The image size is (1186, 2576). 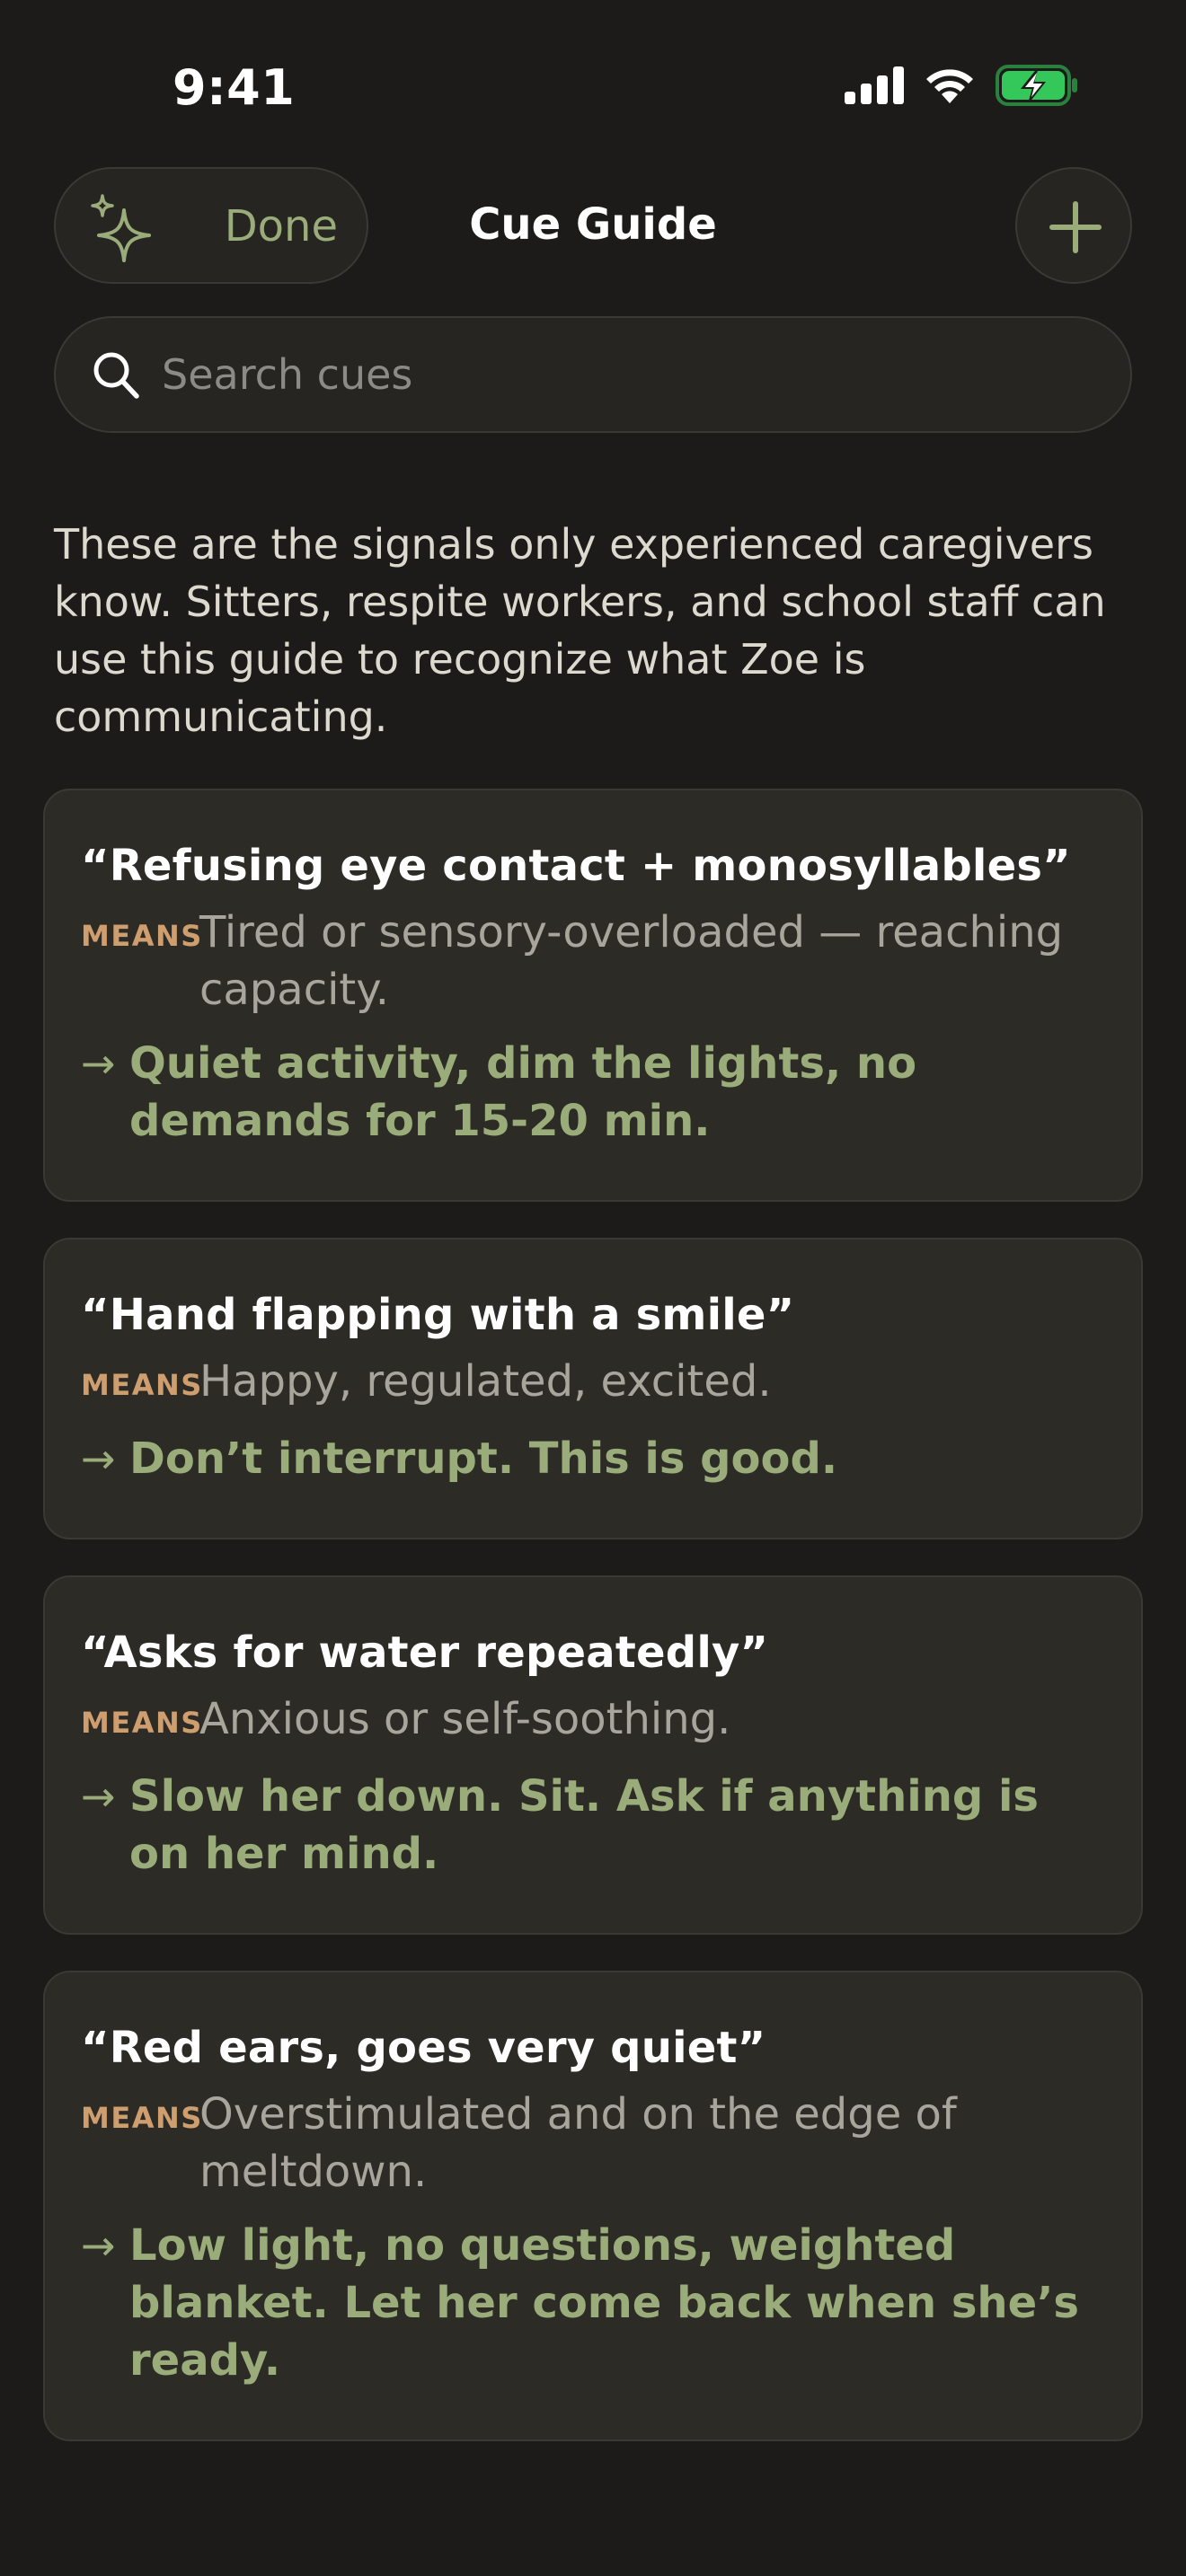 I want to click on status-icons, so click(x=961, y=87).